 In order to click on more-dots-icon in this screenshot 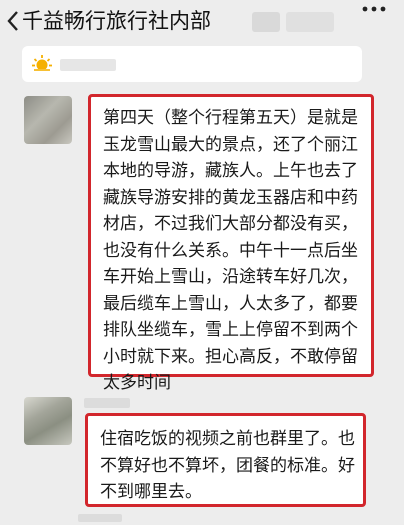, I will do `click(374, 9)`.